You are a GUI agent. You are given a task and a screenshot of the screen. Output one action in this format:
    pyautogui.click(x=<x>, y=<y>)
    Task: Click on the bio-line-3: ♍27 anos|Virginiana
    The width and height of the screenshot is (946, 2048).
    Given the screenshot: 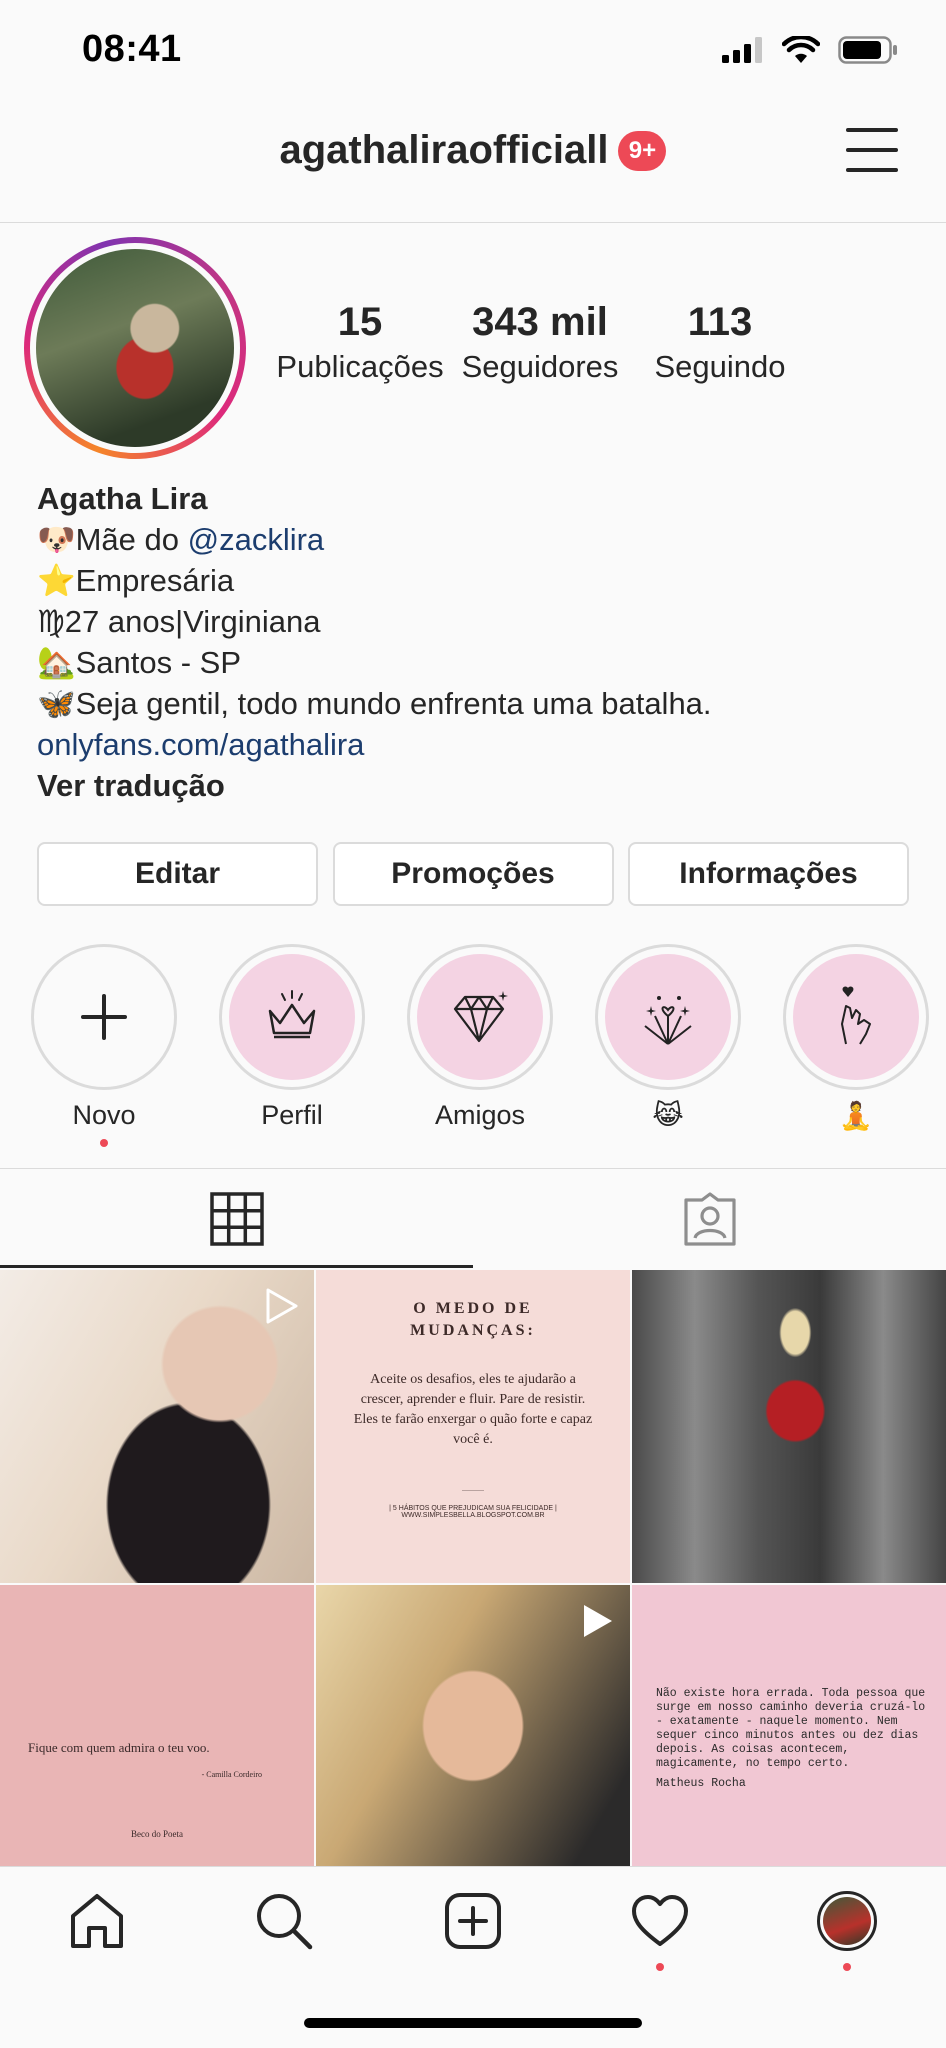 What is the action you would take?
    pyautogui.click(x=179, y=621)
    